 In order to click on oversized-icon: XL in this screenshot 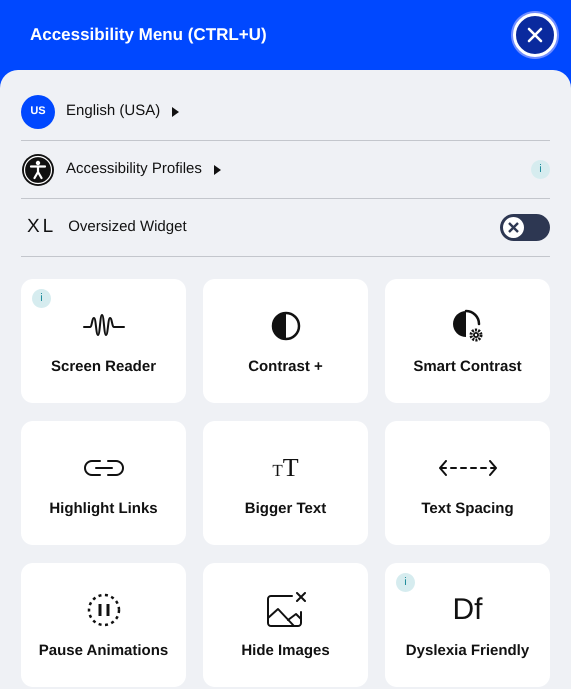, I will do `click(41, 227)`.